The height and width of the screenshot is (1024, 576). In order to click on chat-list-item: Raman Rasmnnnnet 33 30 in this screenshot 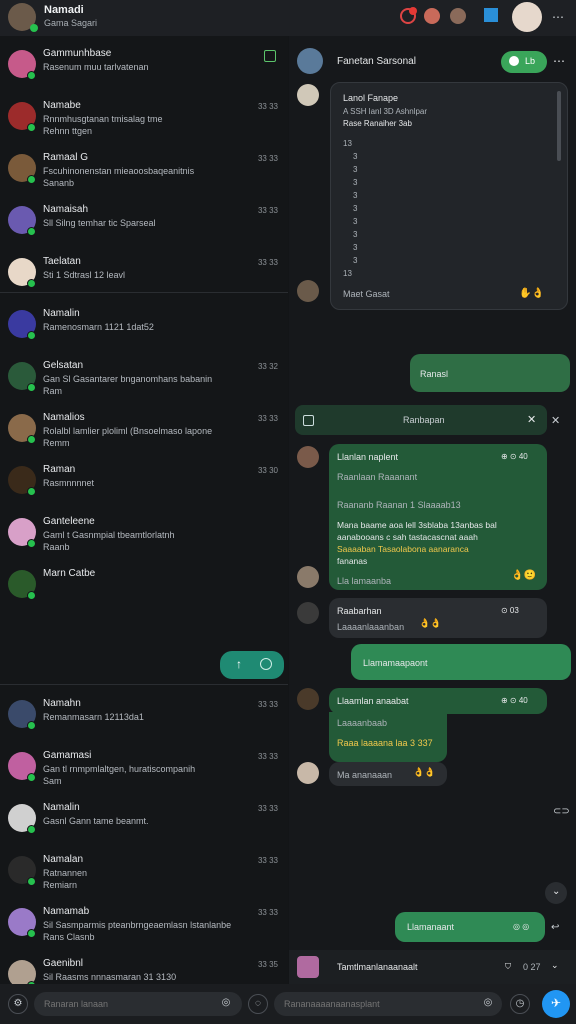, I will do `click(144, 482)`.